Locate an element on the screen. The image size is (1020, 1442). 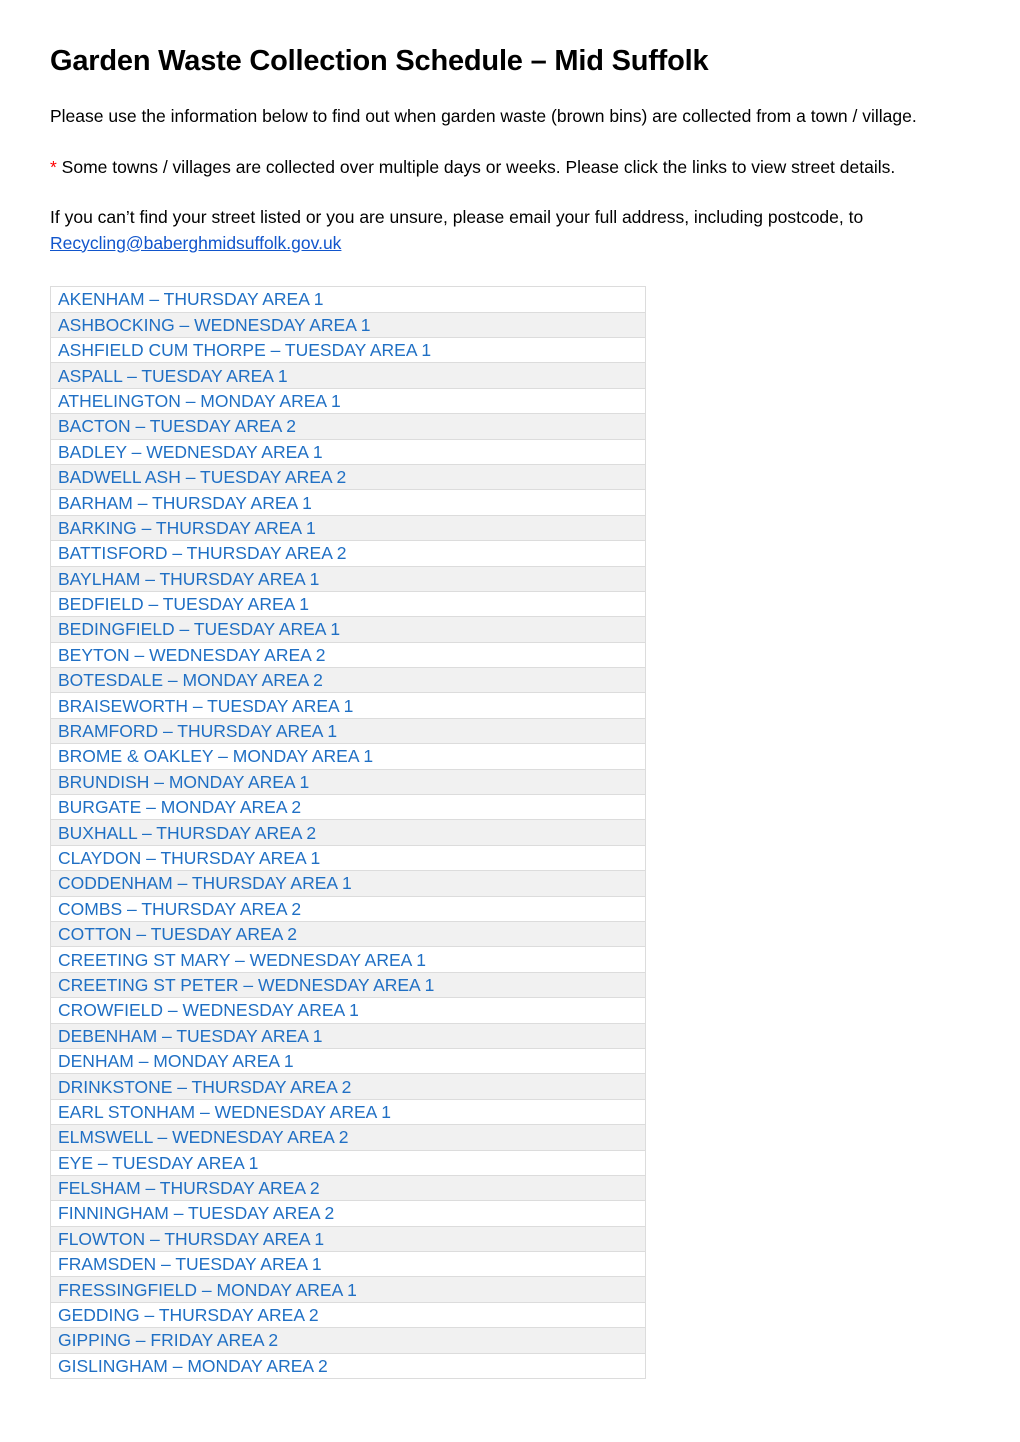
town-schedule-link: CREETING ST MARY – WEDNESDAY AREA 1 is located at coordinates (242, 960).